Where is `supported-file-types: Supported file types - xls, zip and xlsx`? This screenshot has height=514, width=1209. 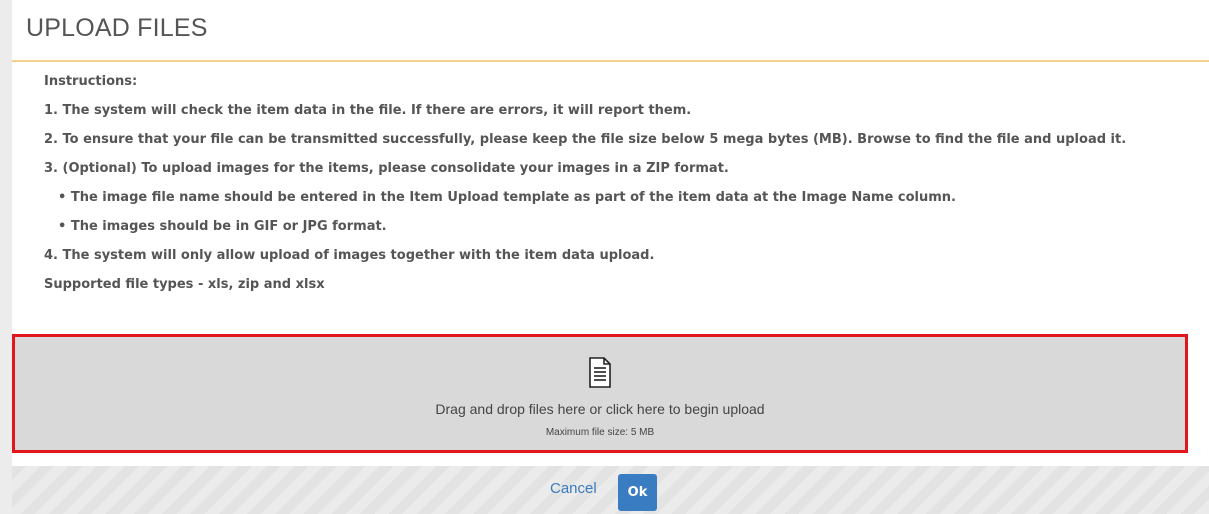
supported-file-types: Supported file types - xls, zip and xlsx is located at coordinates (184, 284).